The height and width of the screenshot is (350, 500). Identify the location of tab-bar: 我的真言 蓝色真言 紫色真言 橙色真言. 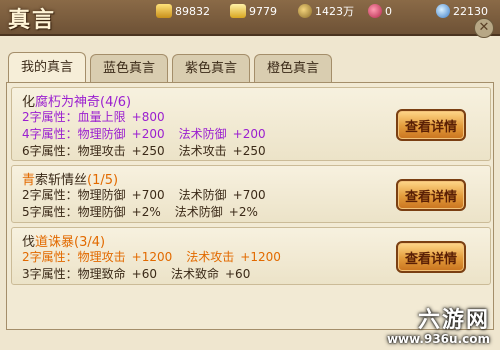
(170, 67).